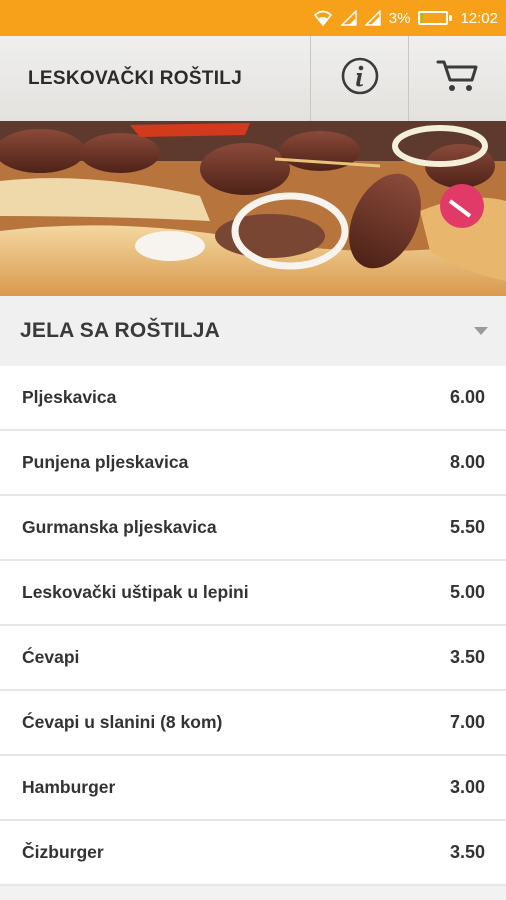  I want to click on menu-item-price: 8.00, so click(467, 462).